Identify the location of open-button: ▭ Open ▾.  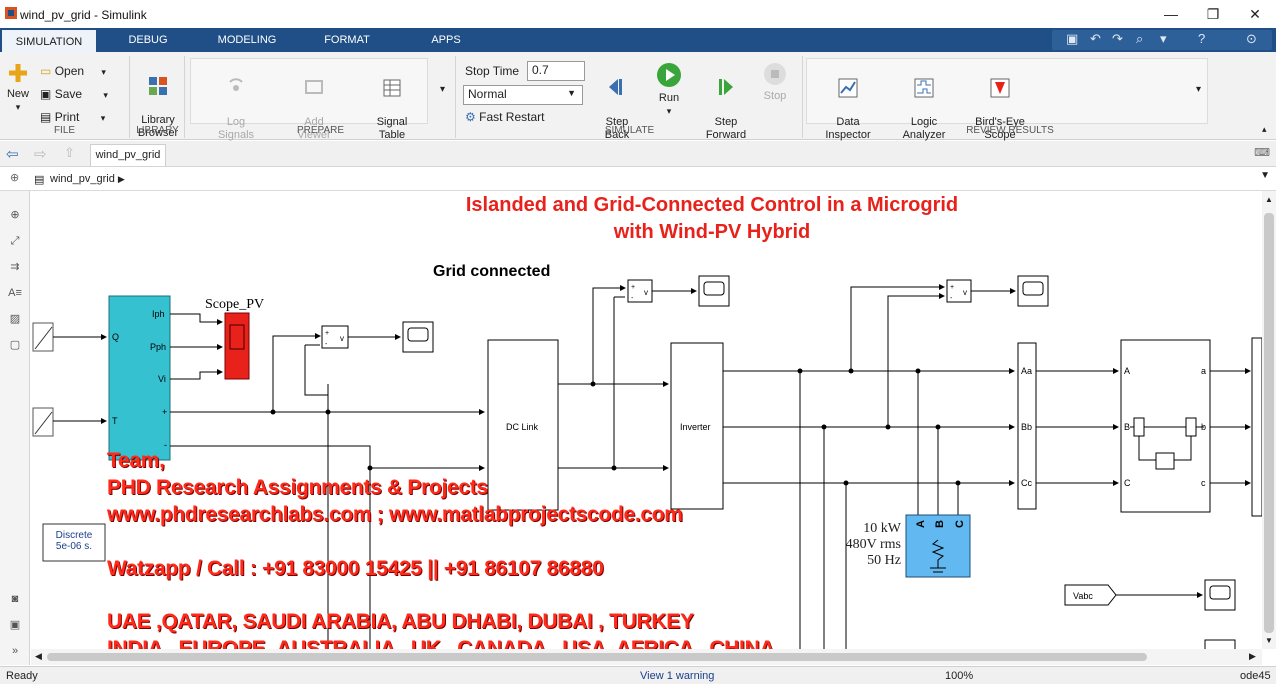
(73, 71).